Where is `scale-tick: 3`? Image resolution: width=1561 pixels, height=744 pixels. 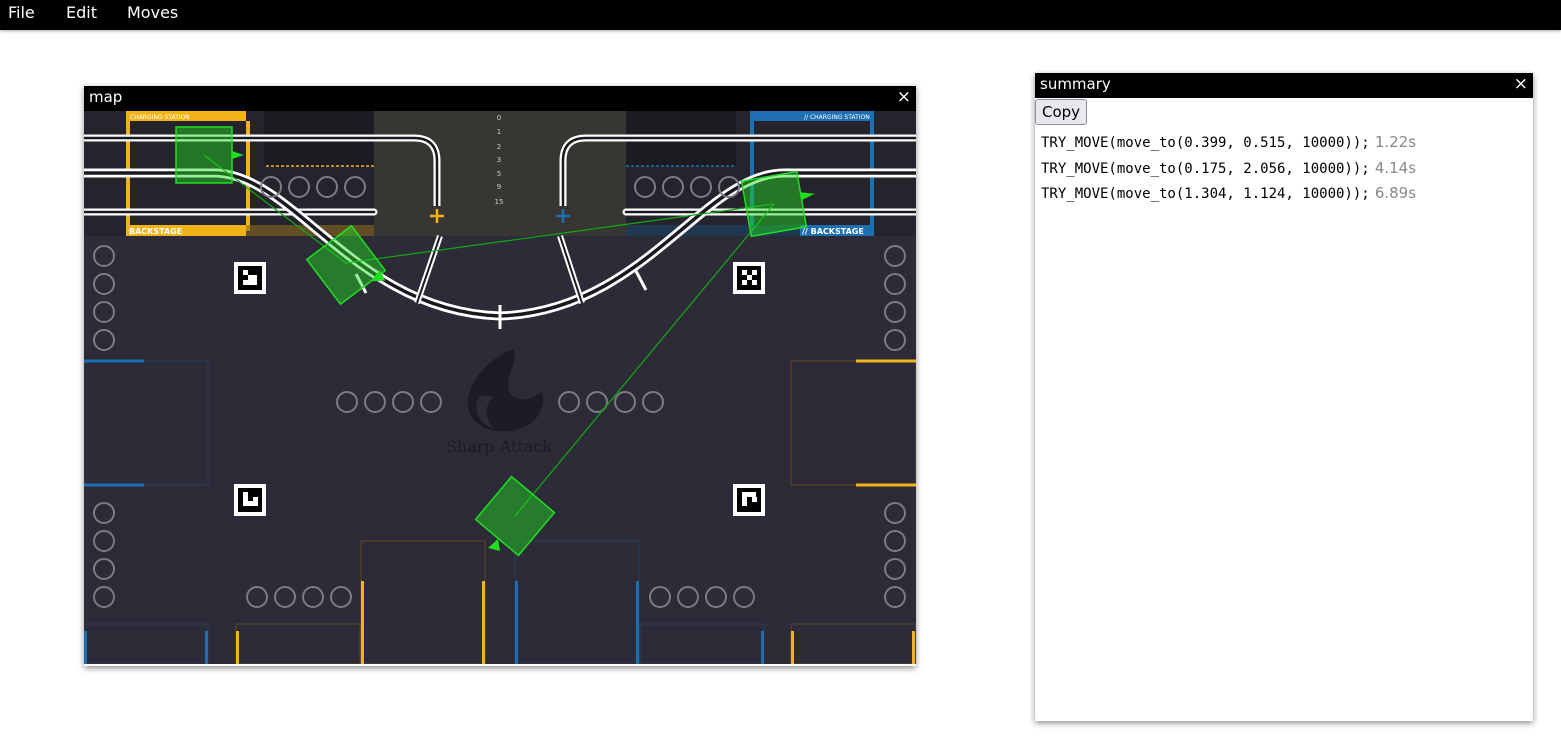
scale-tick: 3 is located at coordinates (499, 160).